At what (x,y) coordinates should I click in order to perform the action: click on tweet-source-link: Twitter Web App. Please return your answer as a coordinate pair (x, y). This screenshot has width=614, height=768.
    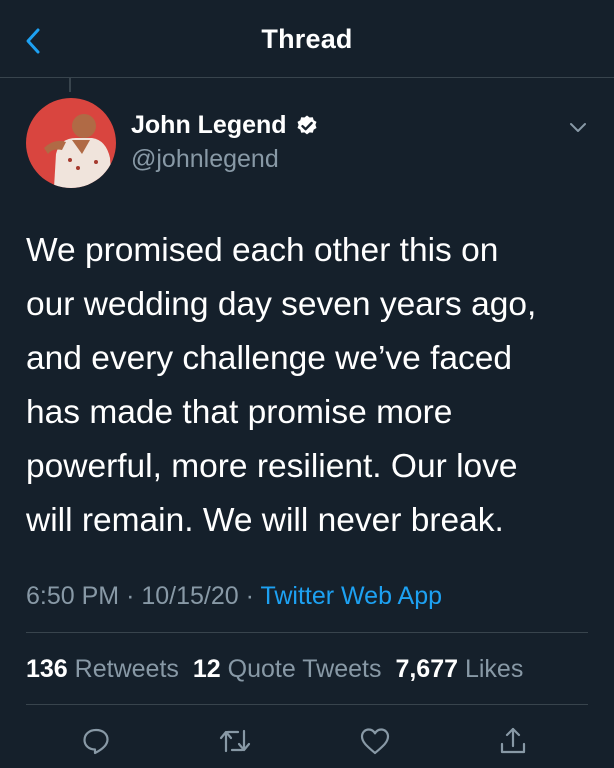
    Looking at the image, I should click on (351, 596).